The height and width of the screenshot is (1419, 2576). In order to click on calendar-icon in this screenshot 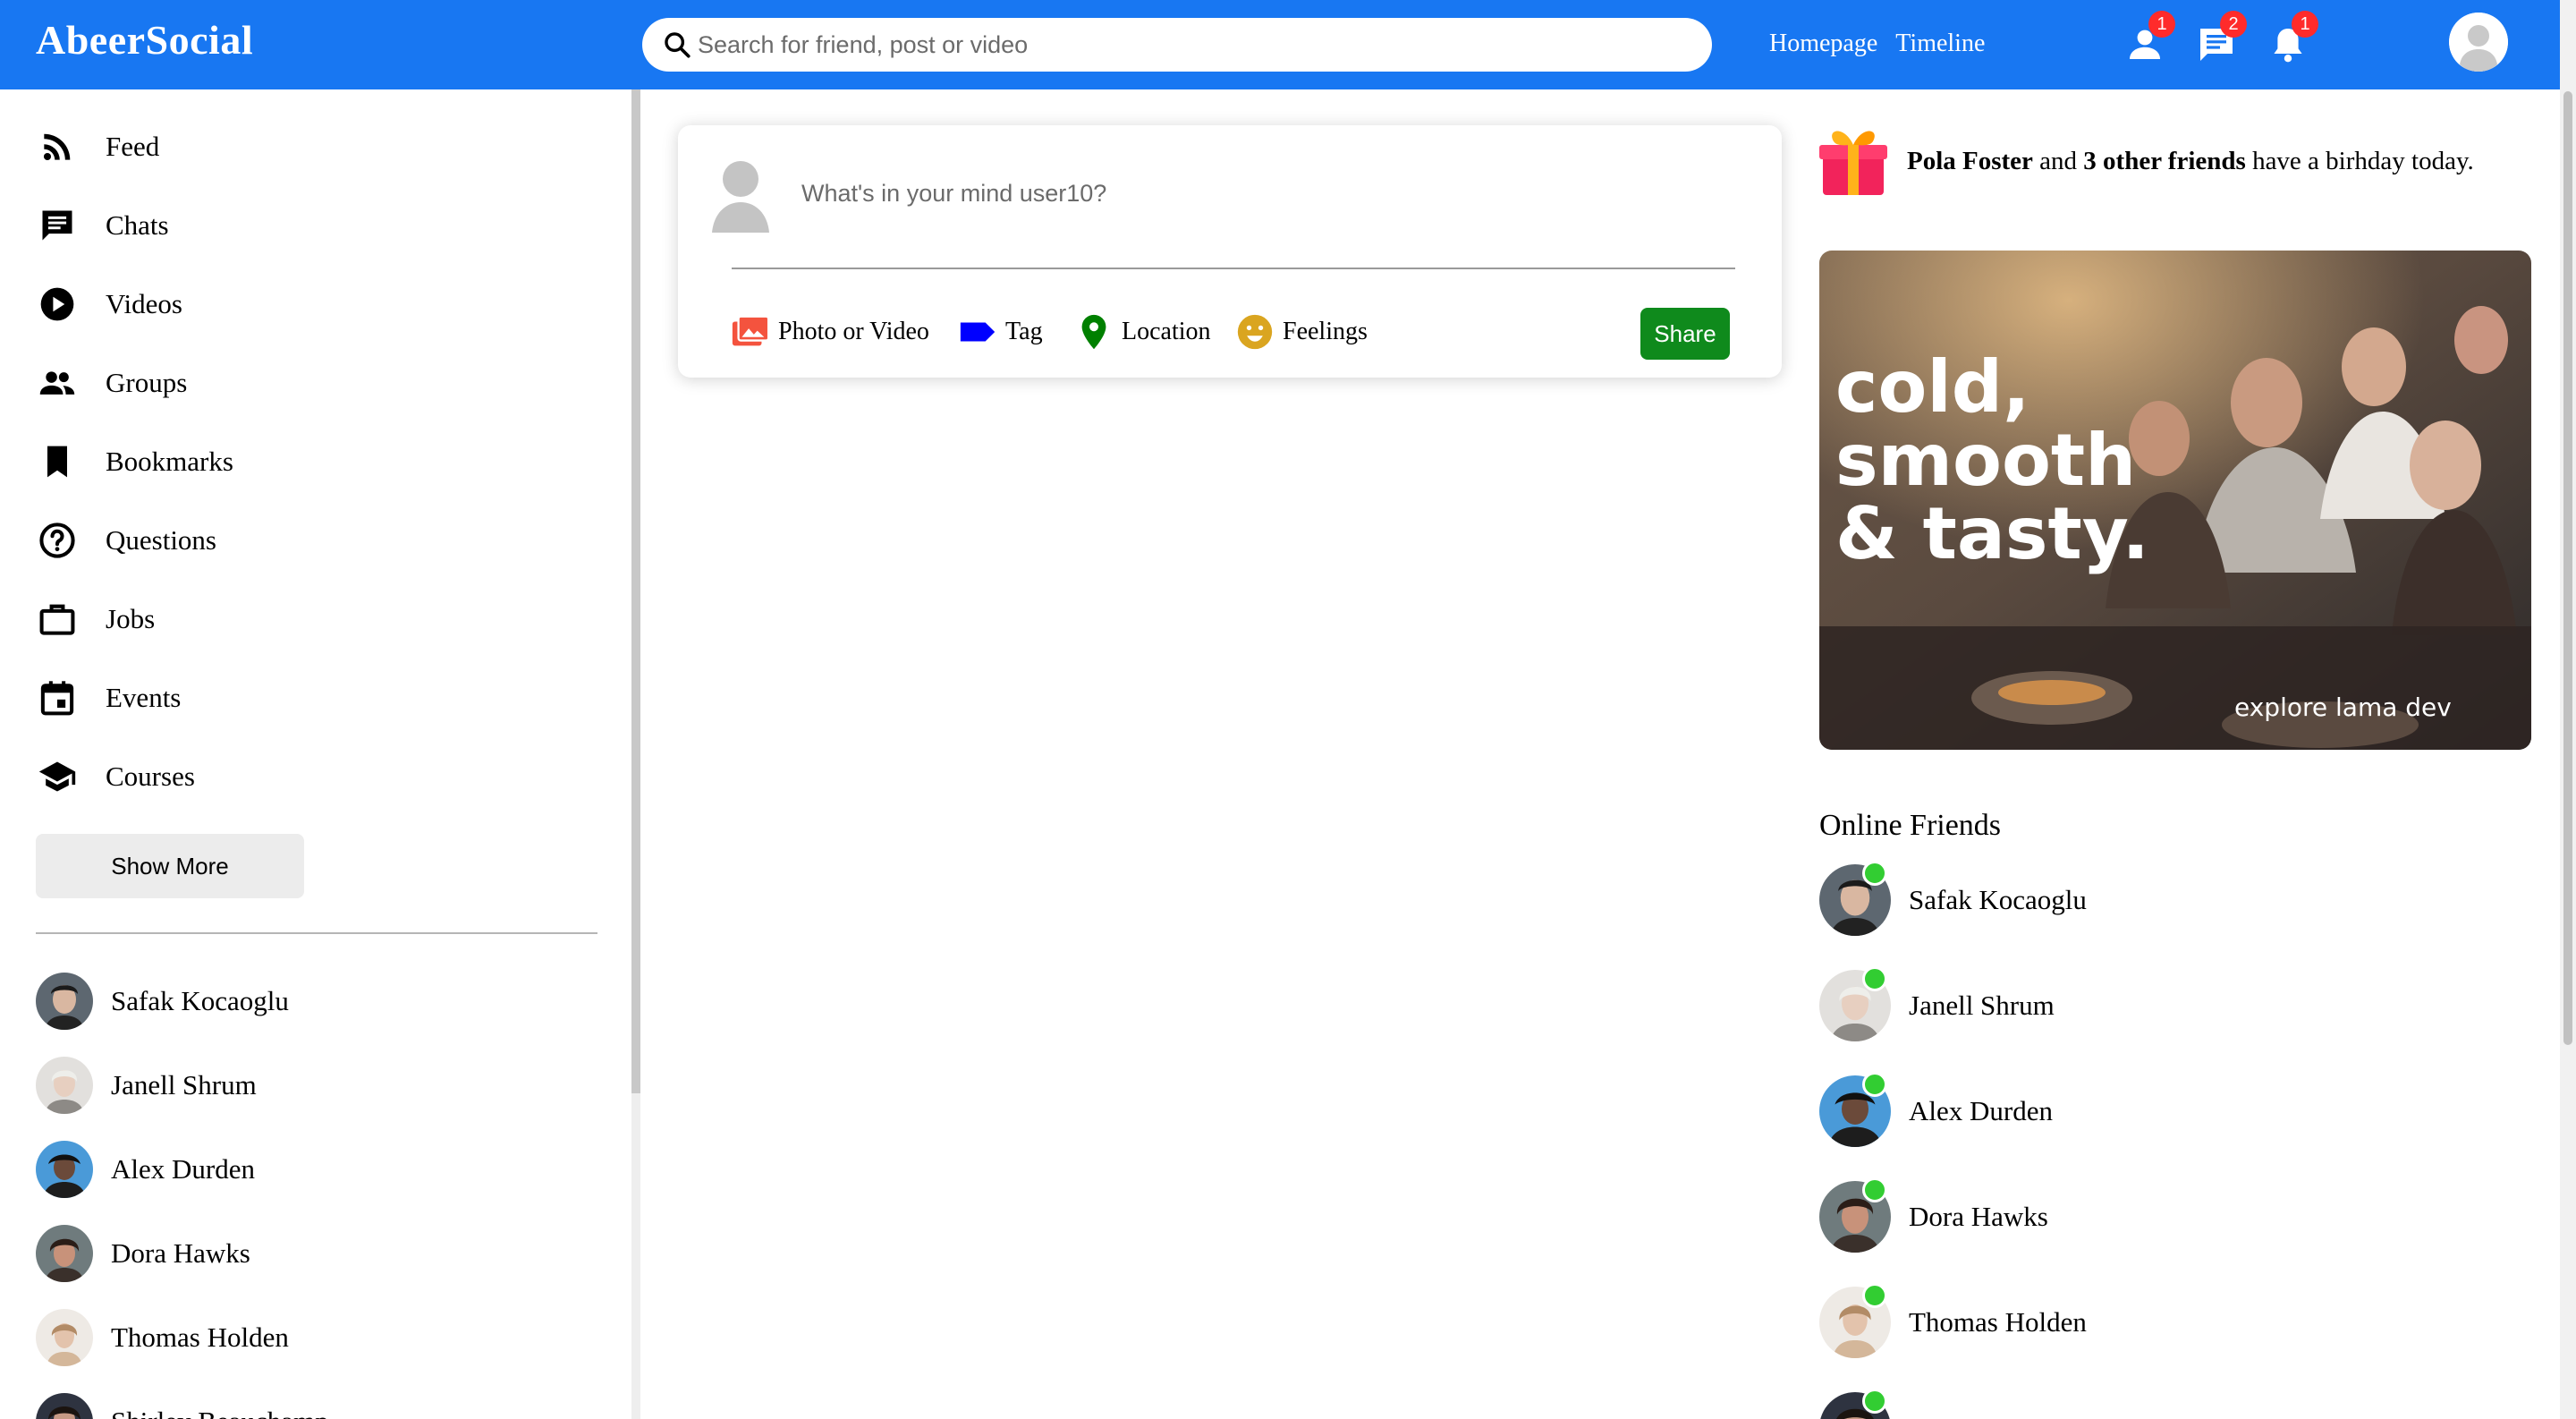, I will do `click(57, 697)`.